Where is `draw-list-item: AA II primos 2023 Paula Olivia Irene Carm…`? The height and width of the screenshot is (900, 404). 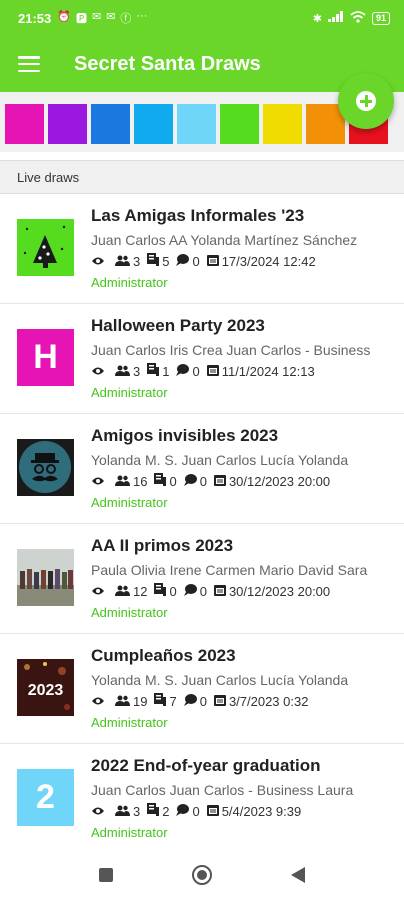
draw-list-item: AA II primos 2023 Paula Olivia Irene Carm… is located at coordinates (202, 579).